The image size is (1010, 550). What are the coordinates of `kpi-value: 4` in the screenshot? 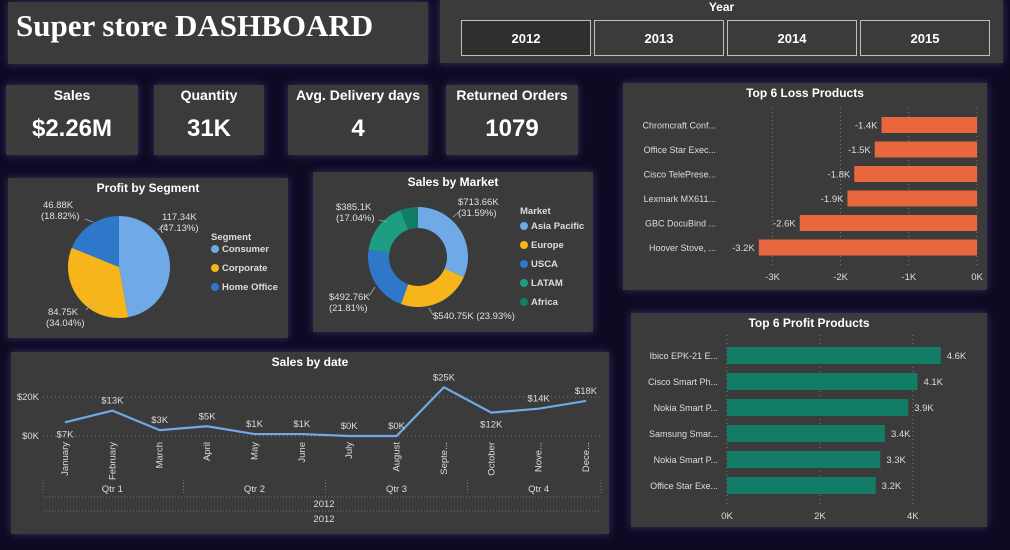 It's located at (358, 128).